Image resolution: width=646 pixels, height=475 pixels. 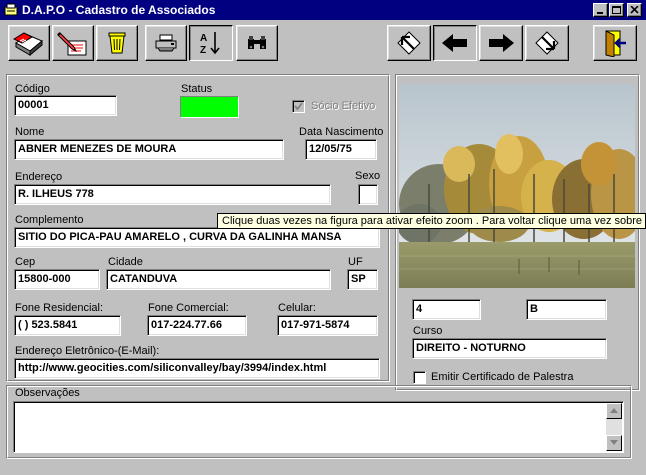 What do you see at coordinates (368, 176) in the screenshot?
I see `sexo-label: Sexo` at bounding box center [368, 176].